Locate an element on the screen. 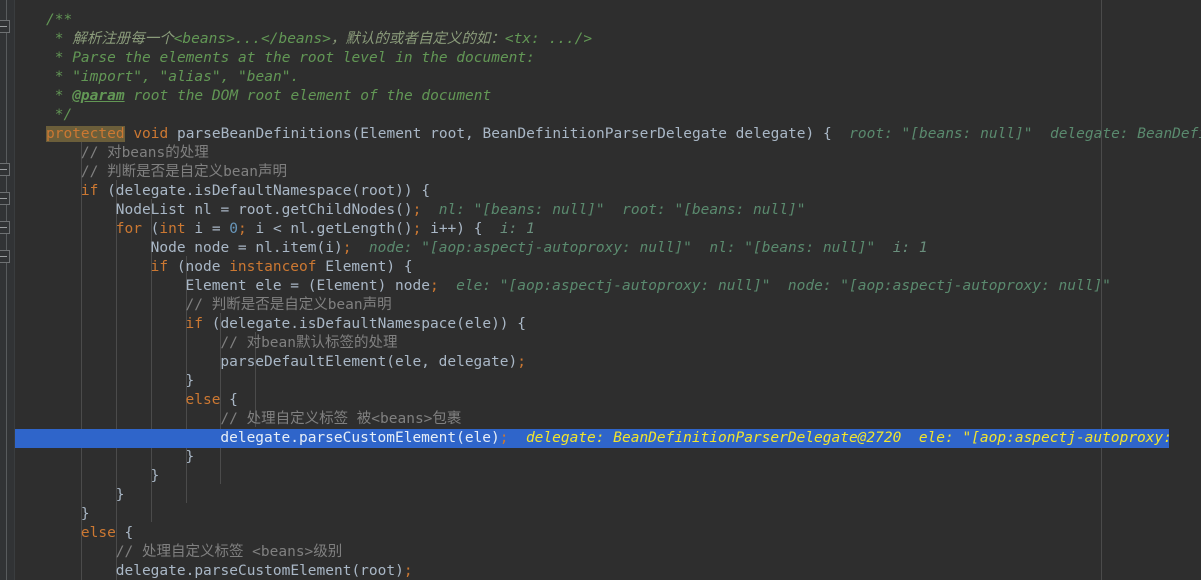 This screenshot has height=580, width=1201. code-token: ，默认的或者自定义的如： is located at coordinates (417, 39).